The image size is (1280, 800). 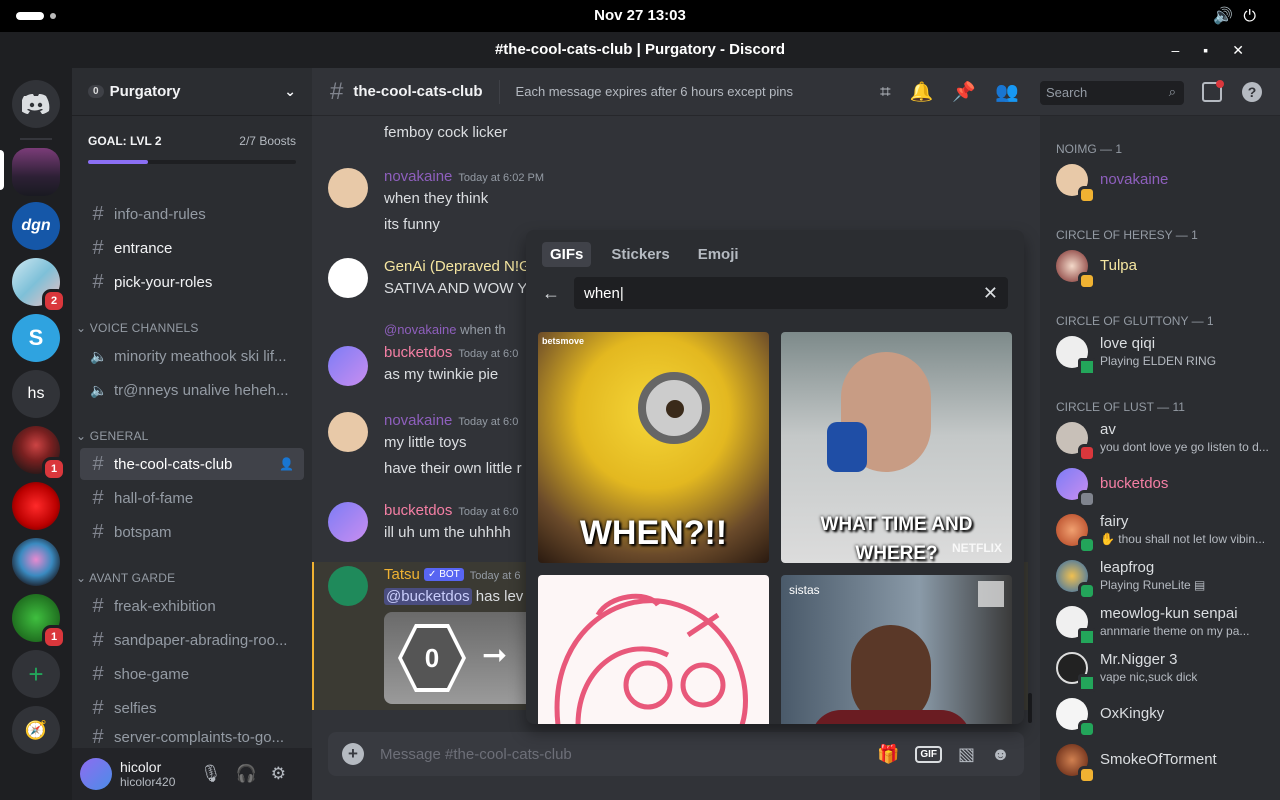 What do you see at coordinates (558, 293) in the screenshot?
I see `back-arrow-icon: ←` at bounding box center [558, 293].